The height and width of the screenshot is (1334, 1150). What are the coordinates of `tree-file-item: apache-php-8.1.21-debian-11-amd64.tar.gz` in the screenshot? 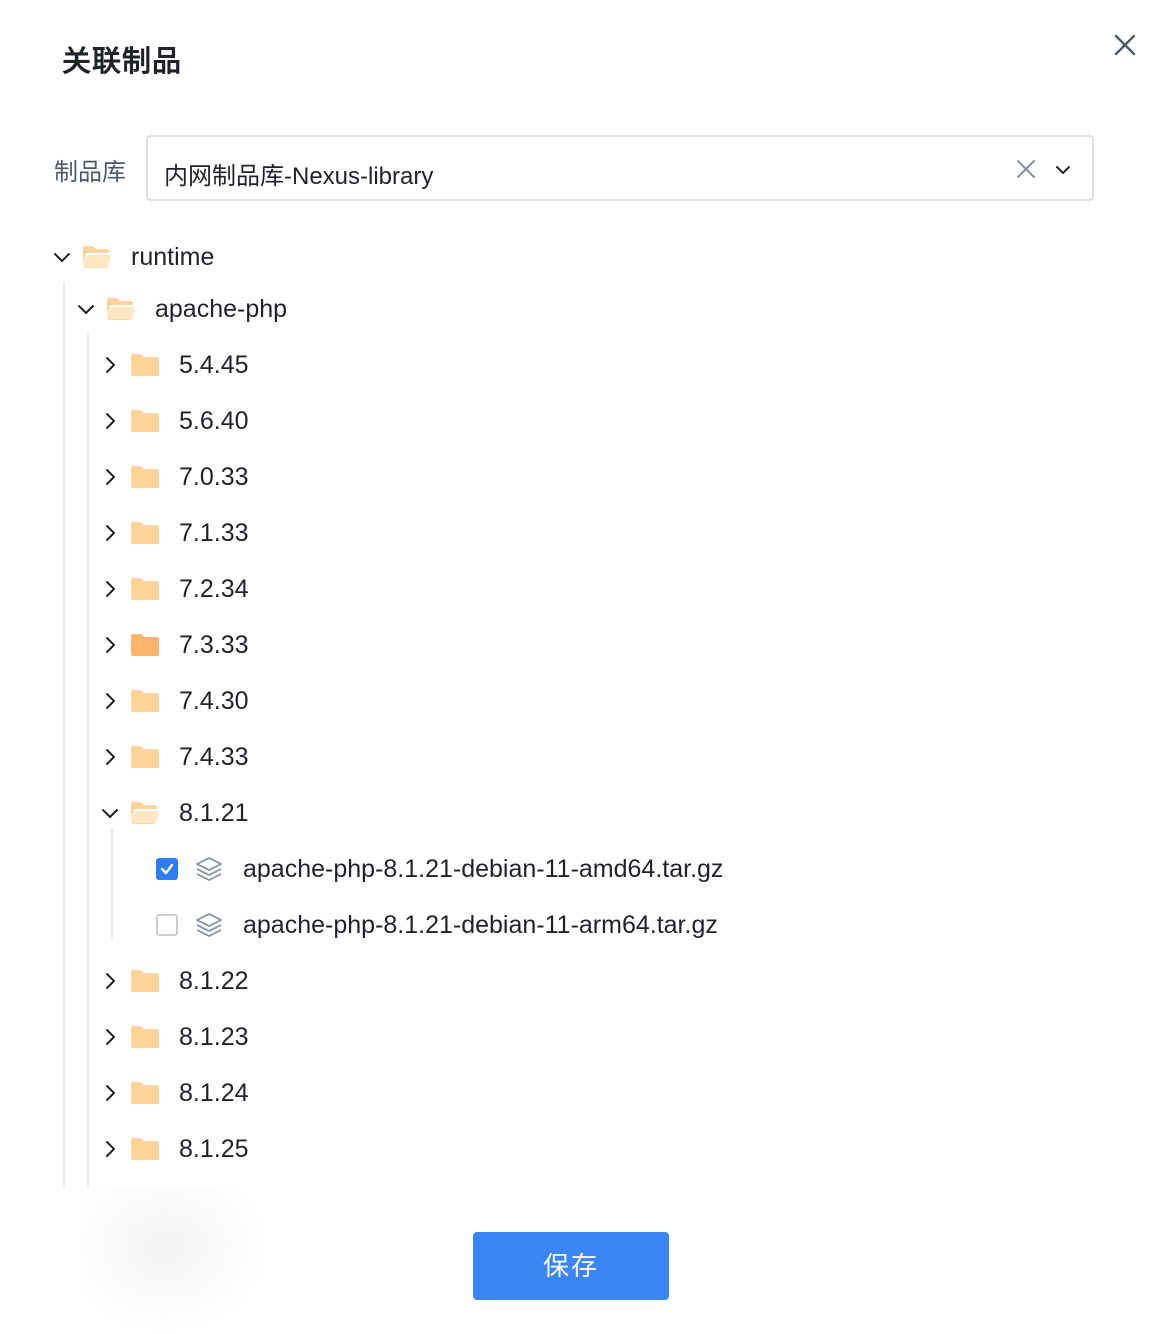 It's located at (575, 869).